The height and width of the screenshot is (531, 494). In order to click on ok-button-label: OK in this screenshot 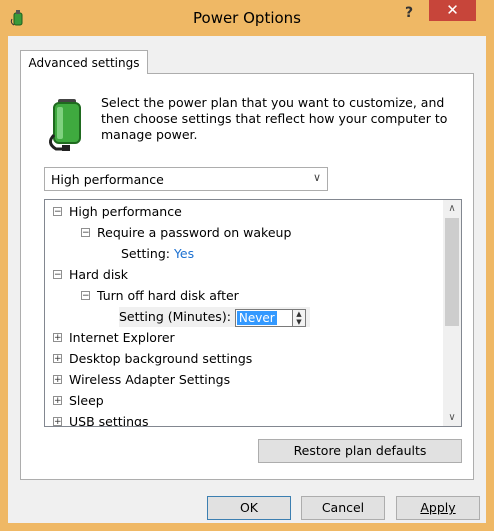, I will do `click(249, 507)`.